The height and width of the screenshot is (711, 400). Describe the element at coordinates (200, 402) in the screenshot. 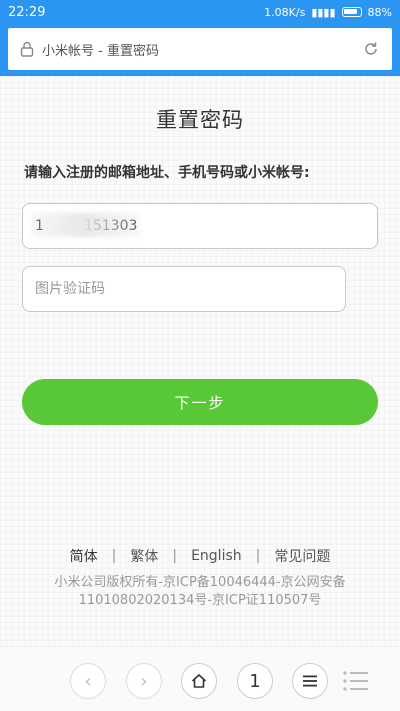

I see `next-step-button: 下一步` at that location.